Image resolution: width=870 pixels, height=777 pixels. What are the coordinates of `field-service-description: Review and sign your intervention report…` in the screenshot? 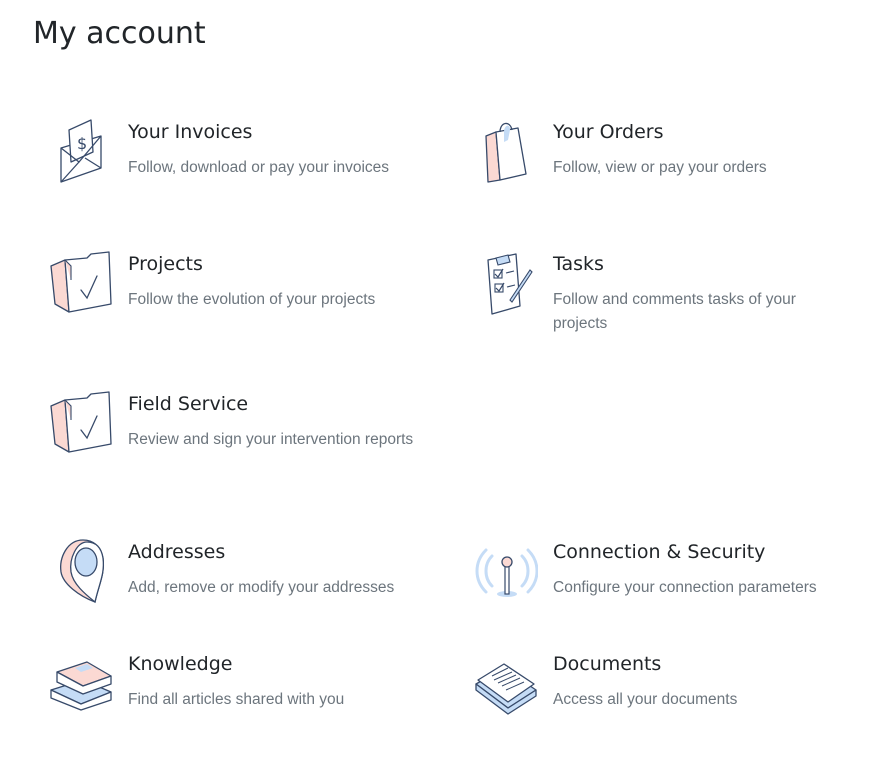 It's located at (271, 439).